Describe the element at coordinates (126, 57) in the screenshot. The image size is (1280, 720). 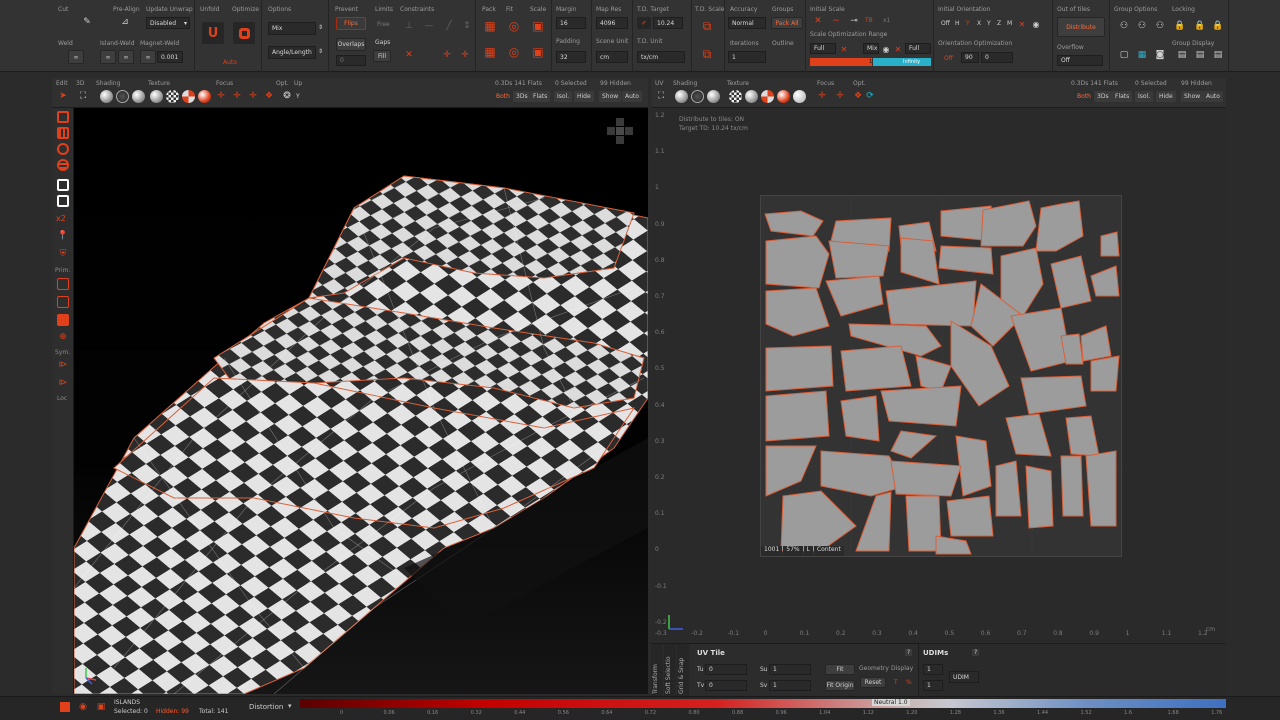
I see `island-weld-button-2: ∞` at that location.